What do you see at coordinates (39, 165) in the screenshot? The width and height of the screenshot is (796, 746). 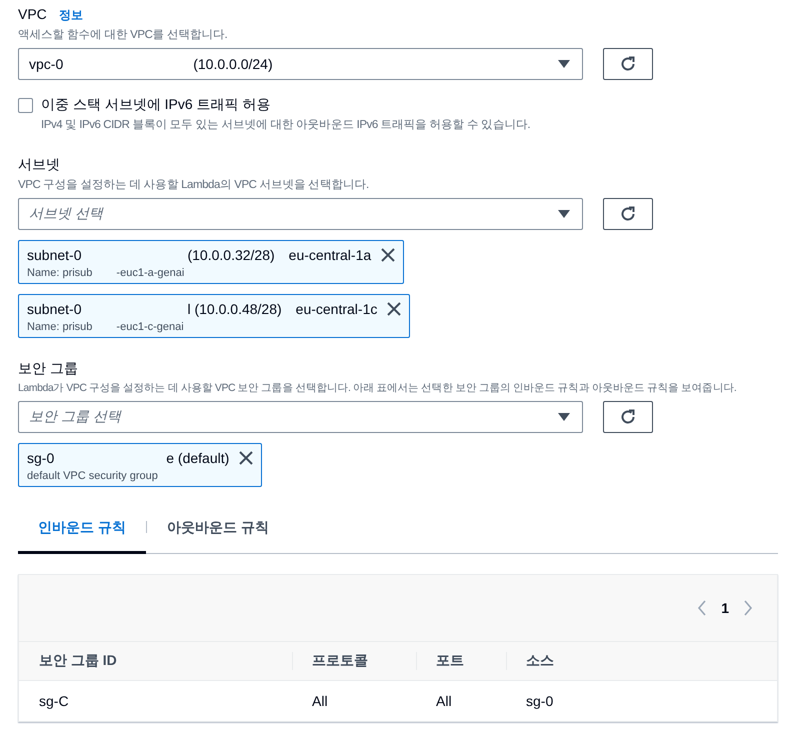 I see `field-label: 서브넷` at bounding box center [39, 165].